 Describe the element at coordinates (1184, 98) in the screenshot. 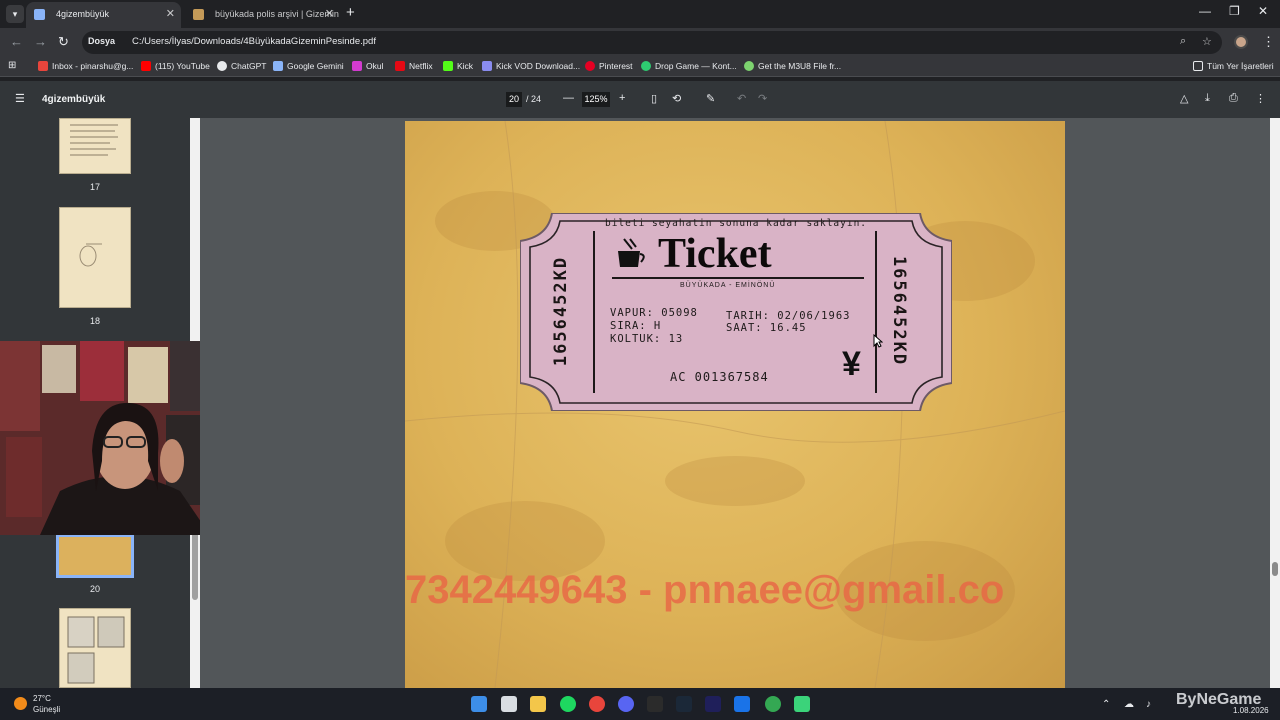

I see `drive-icon: △` at that location.